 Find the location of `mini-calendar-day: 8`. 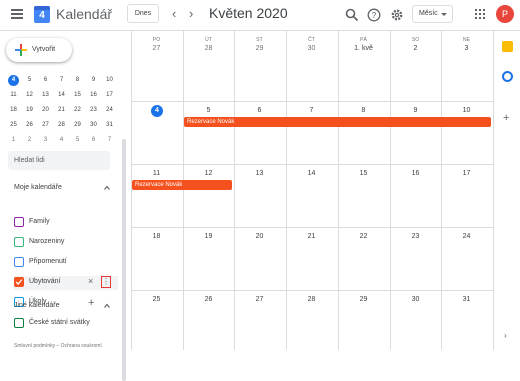

mini-calendar-day: 8 is located at coordinates (77, 80).